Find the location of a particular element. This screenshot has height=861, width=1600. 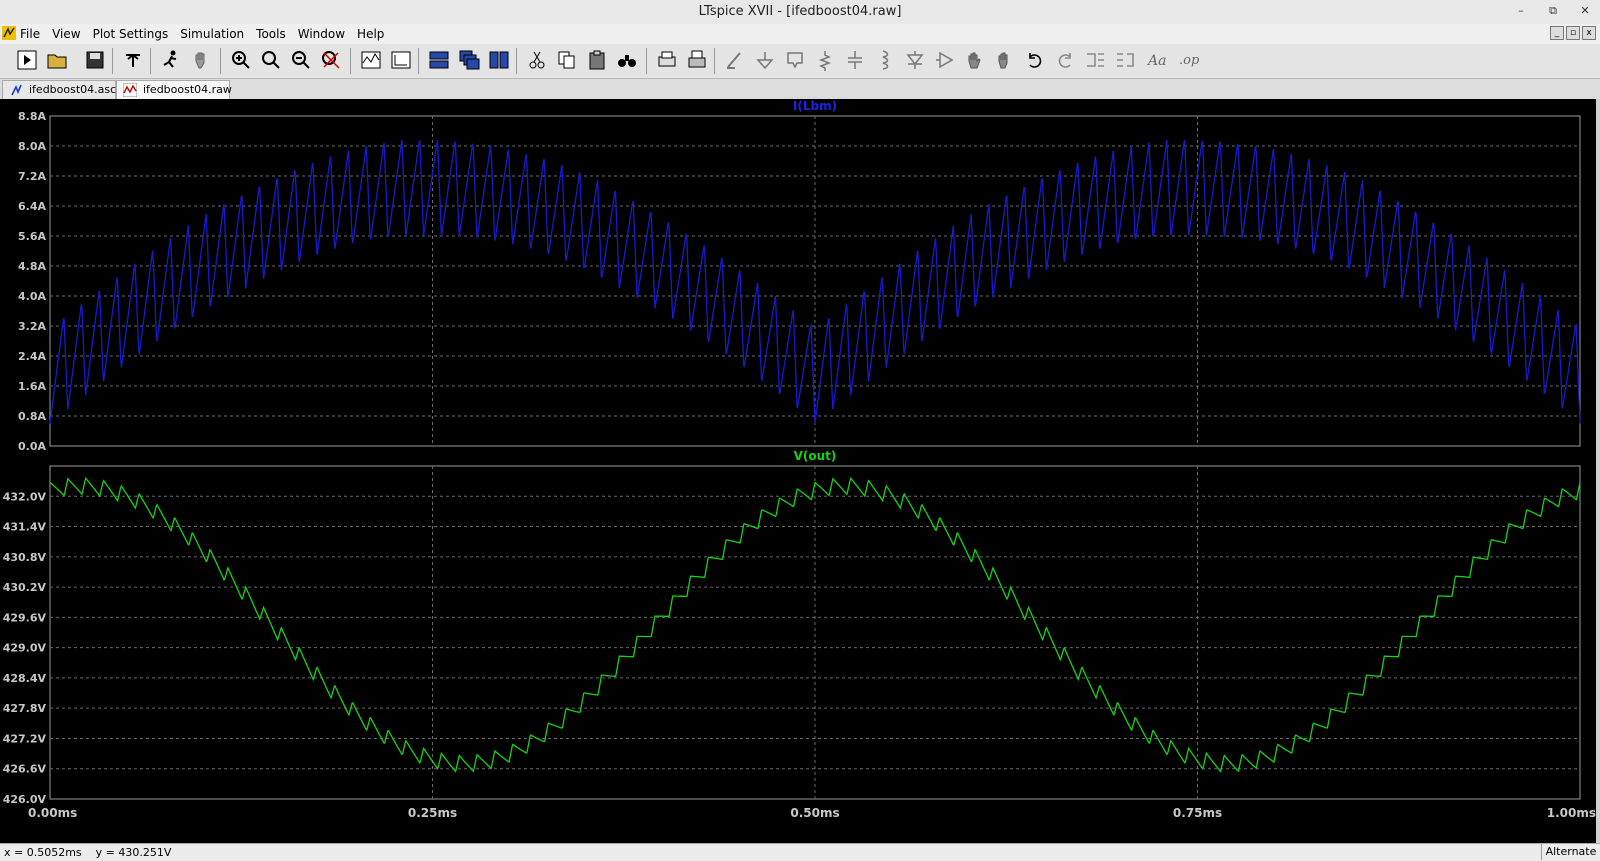

copy-icon is located at coordinates (567, 60).